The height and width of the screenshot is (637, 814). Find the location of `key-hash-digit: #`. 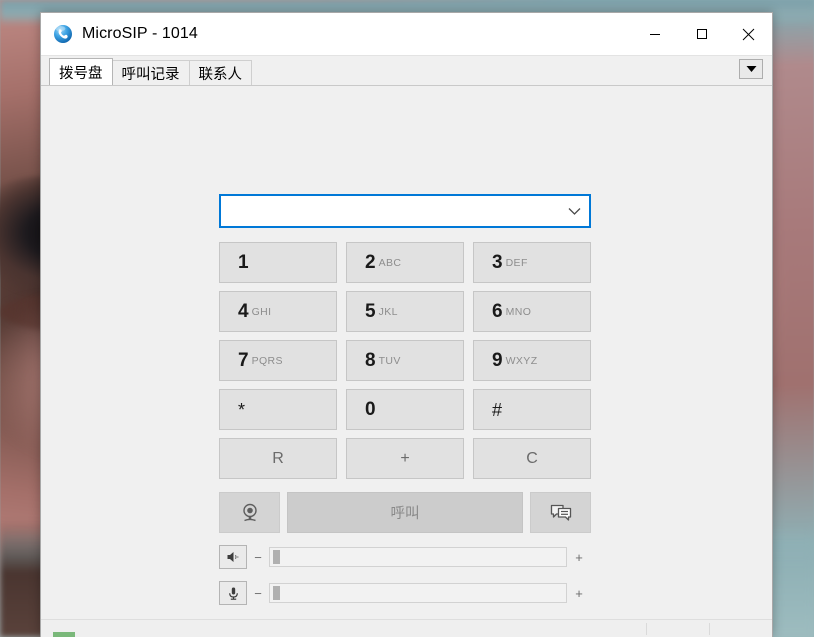

key-hash-digit: # is located at coordinates (497, 409).